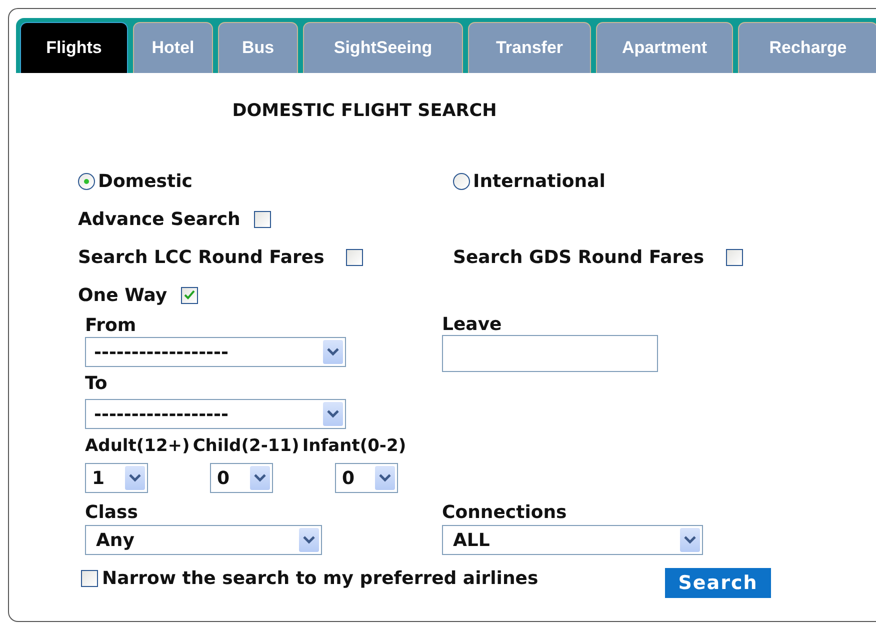  What do you see at coordinates (364, 112) in the screenshot?
I see `form-title: DOMESTIC FLIGHT SEARCH` at bounding box center [364, 112].